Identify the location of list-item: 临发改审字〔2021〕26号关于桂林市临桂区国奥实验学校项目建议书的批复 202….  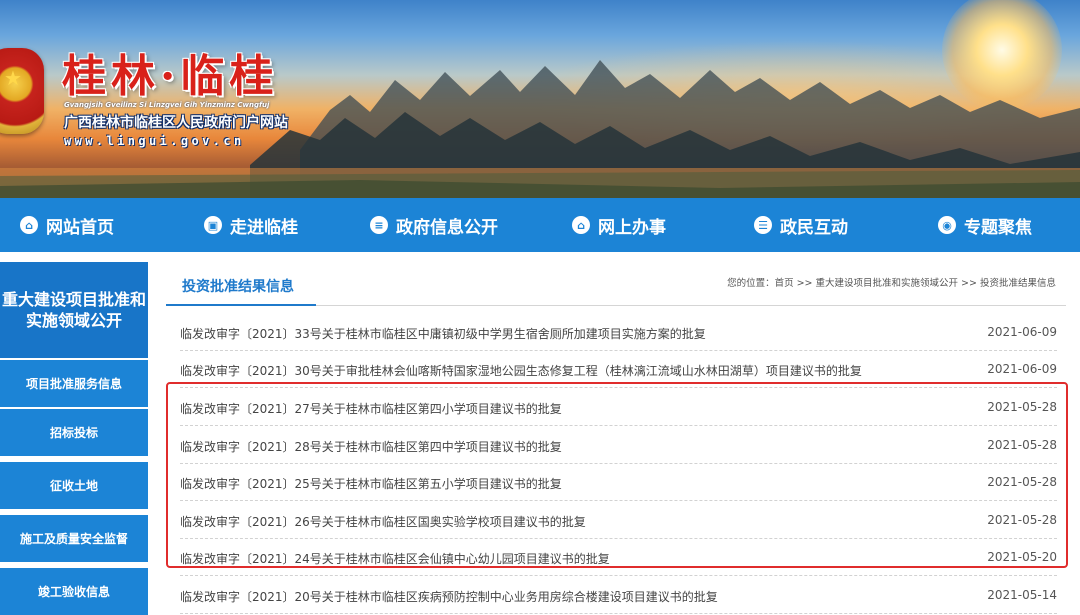
(618, 520).